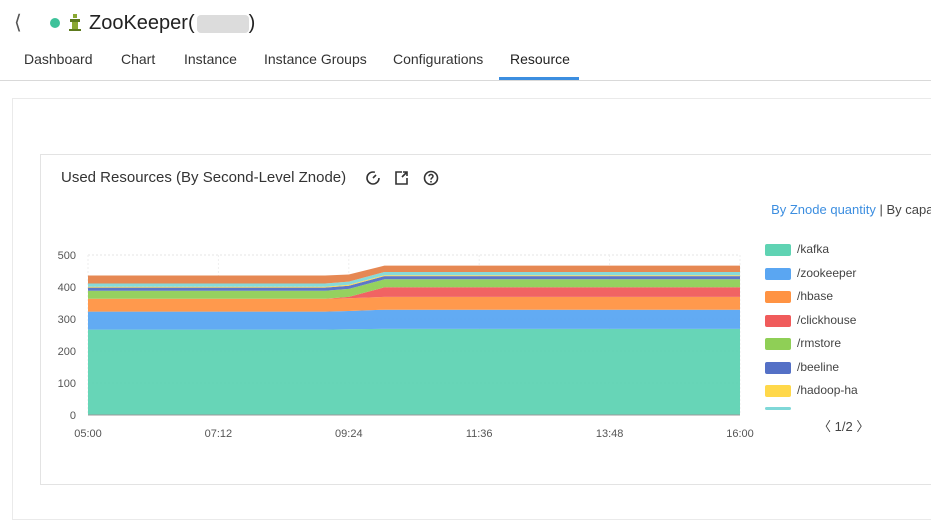 This screenshot has height=520, width=931. Describe the element at coordinates (414, 304) in the screenshot. I see `area-series-hbase` at that location.